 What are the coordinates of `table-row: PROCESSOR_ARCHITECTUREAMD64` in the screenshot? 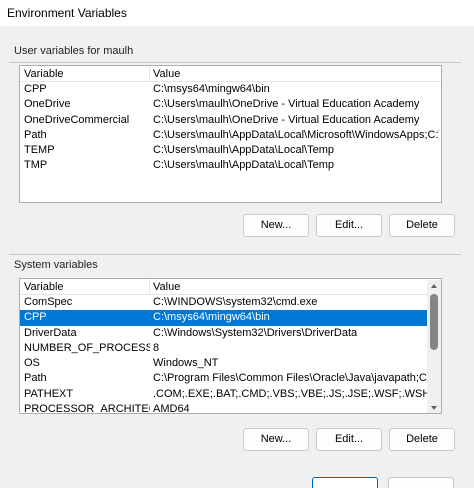 It's located at (230, 408).